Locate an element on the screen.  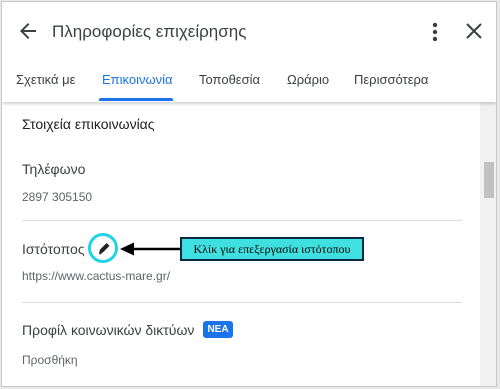
section-title: Στοιχεία επικοινωνίας is located at coordinates (88, 124).